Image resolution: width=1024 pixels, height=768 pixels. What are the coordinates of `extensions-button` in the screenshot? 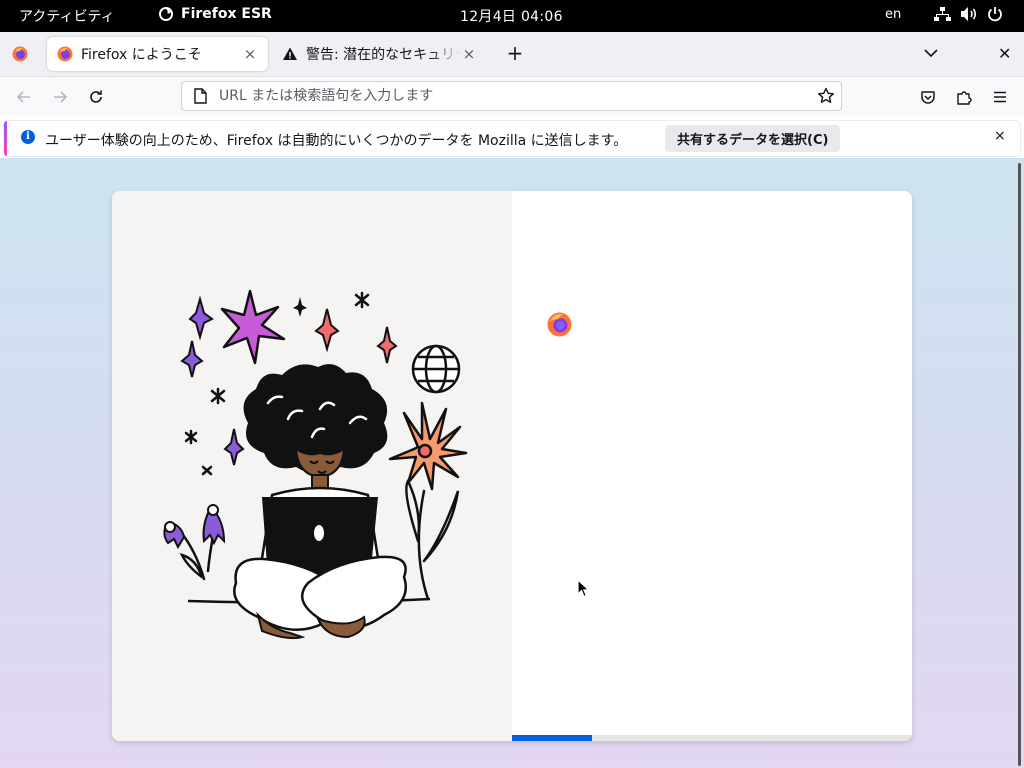 It's located at (964, 97).